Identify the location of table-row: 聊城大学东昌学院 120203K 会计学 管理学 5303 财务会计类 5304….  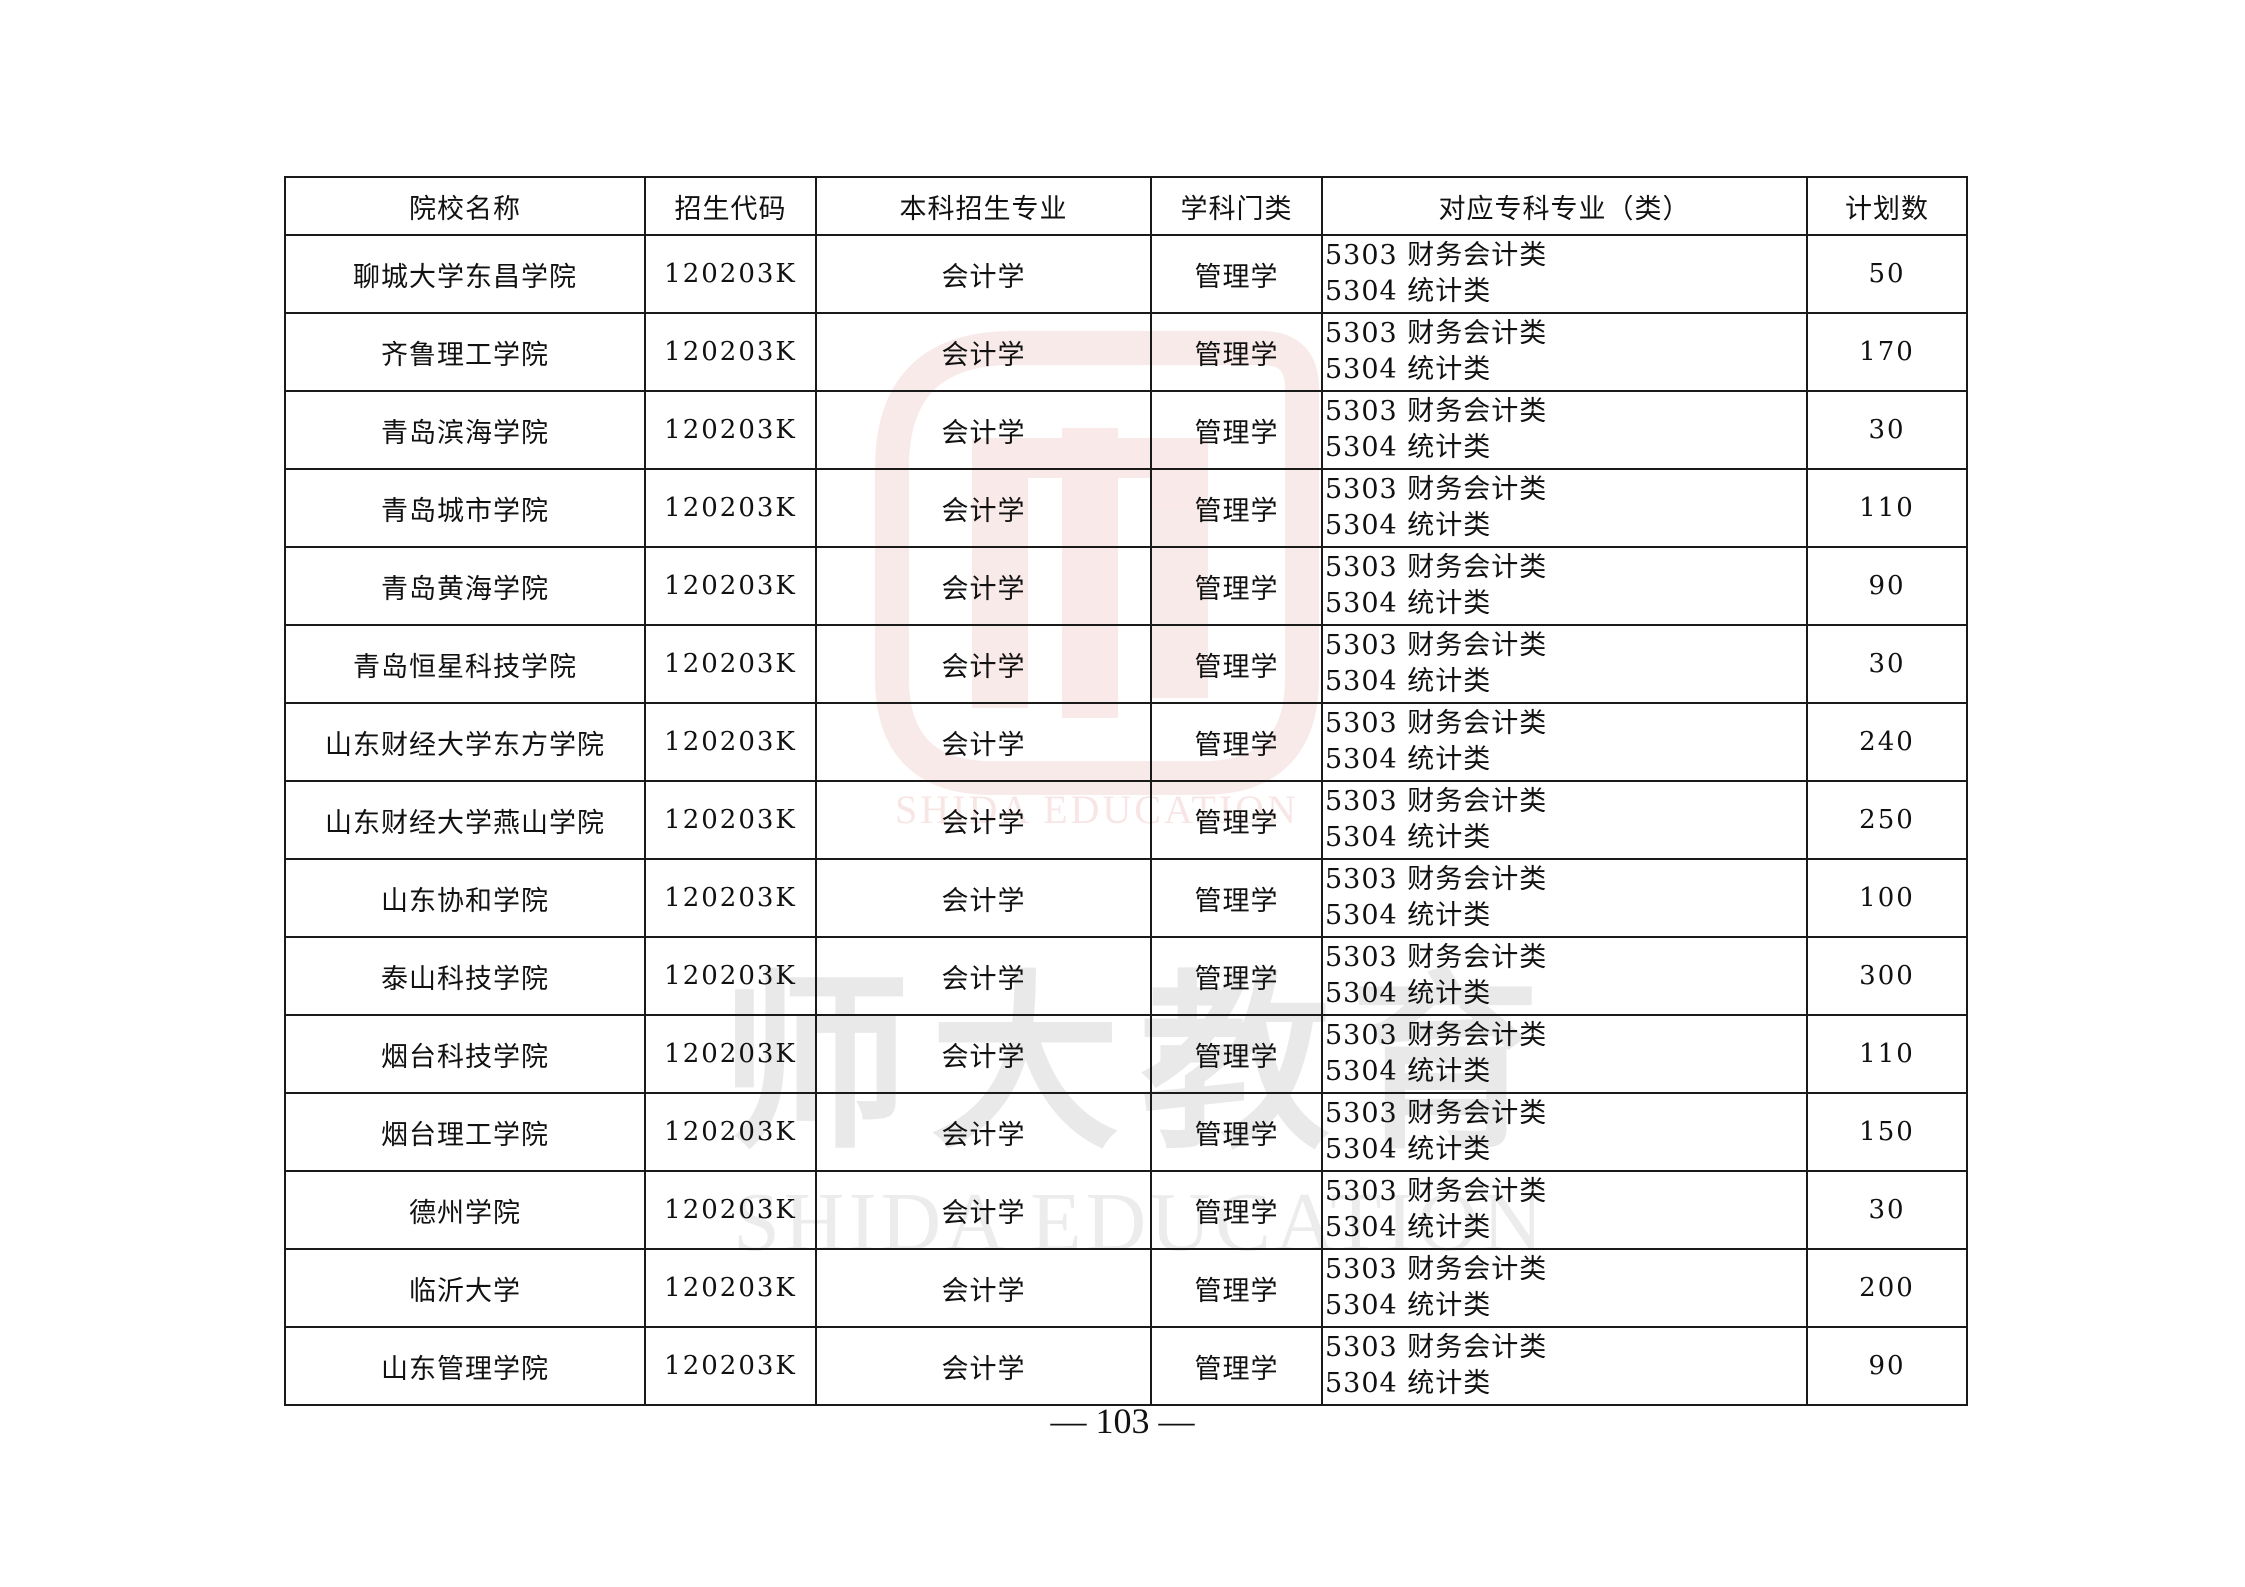
(1126, 274).